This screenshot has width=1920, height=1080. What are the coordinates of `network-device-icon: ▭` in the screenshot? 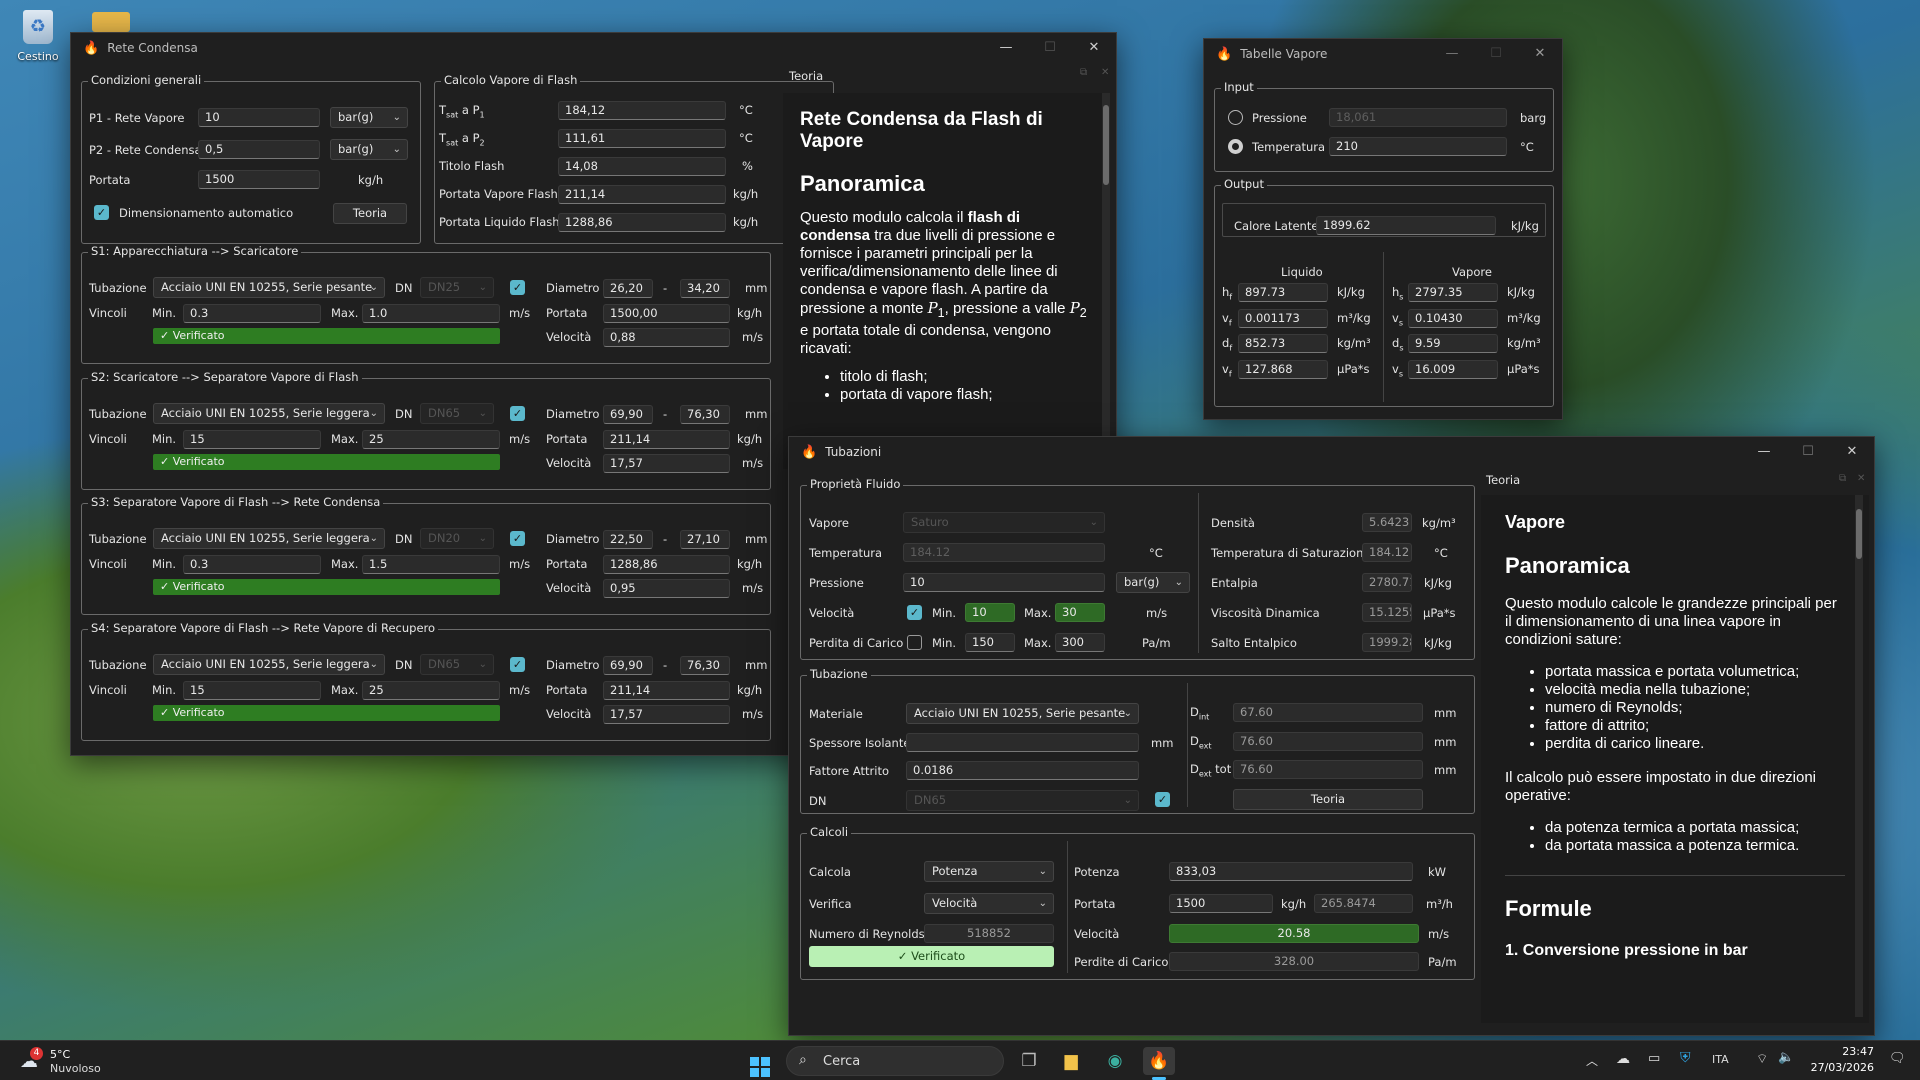 It's located at (1654, 1058).